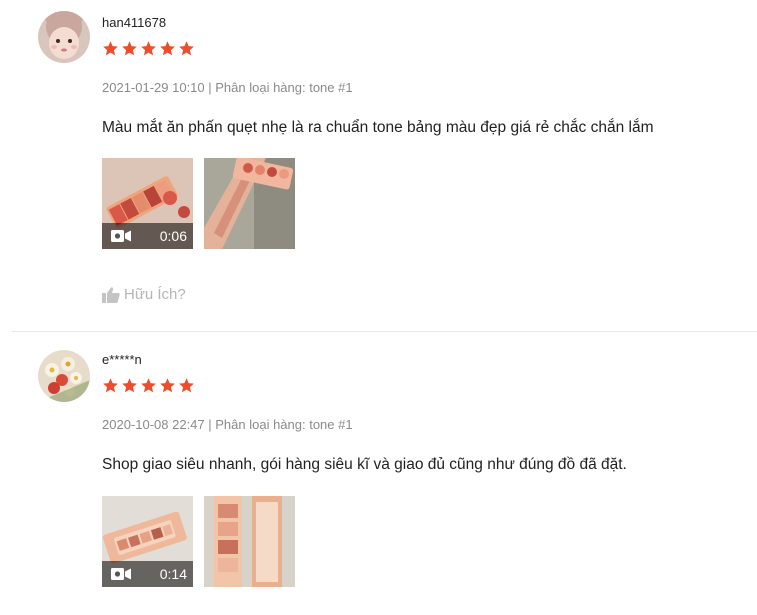 This screenshot has height=615, width=757. I want to click on username: han411678, so click(134, 22).